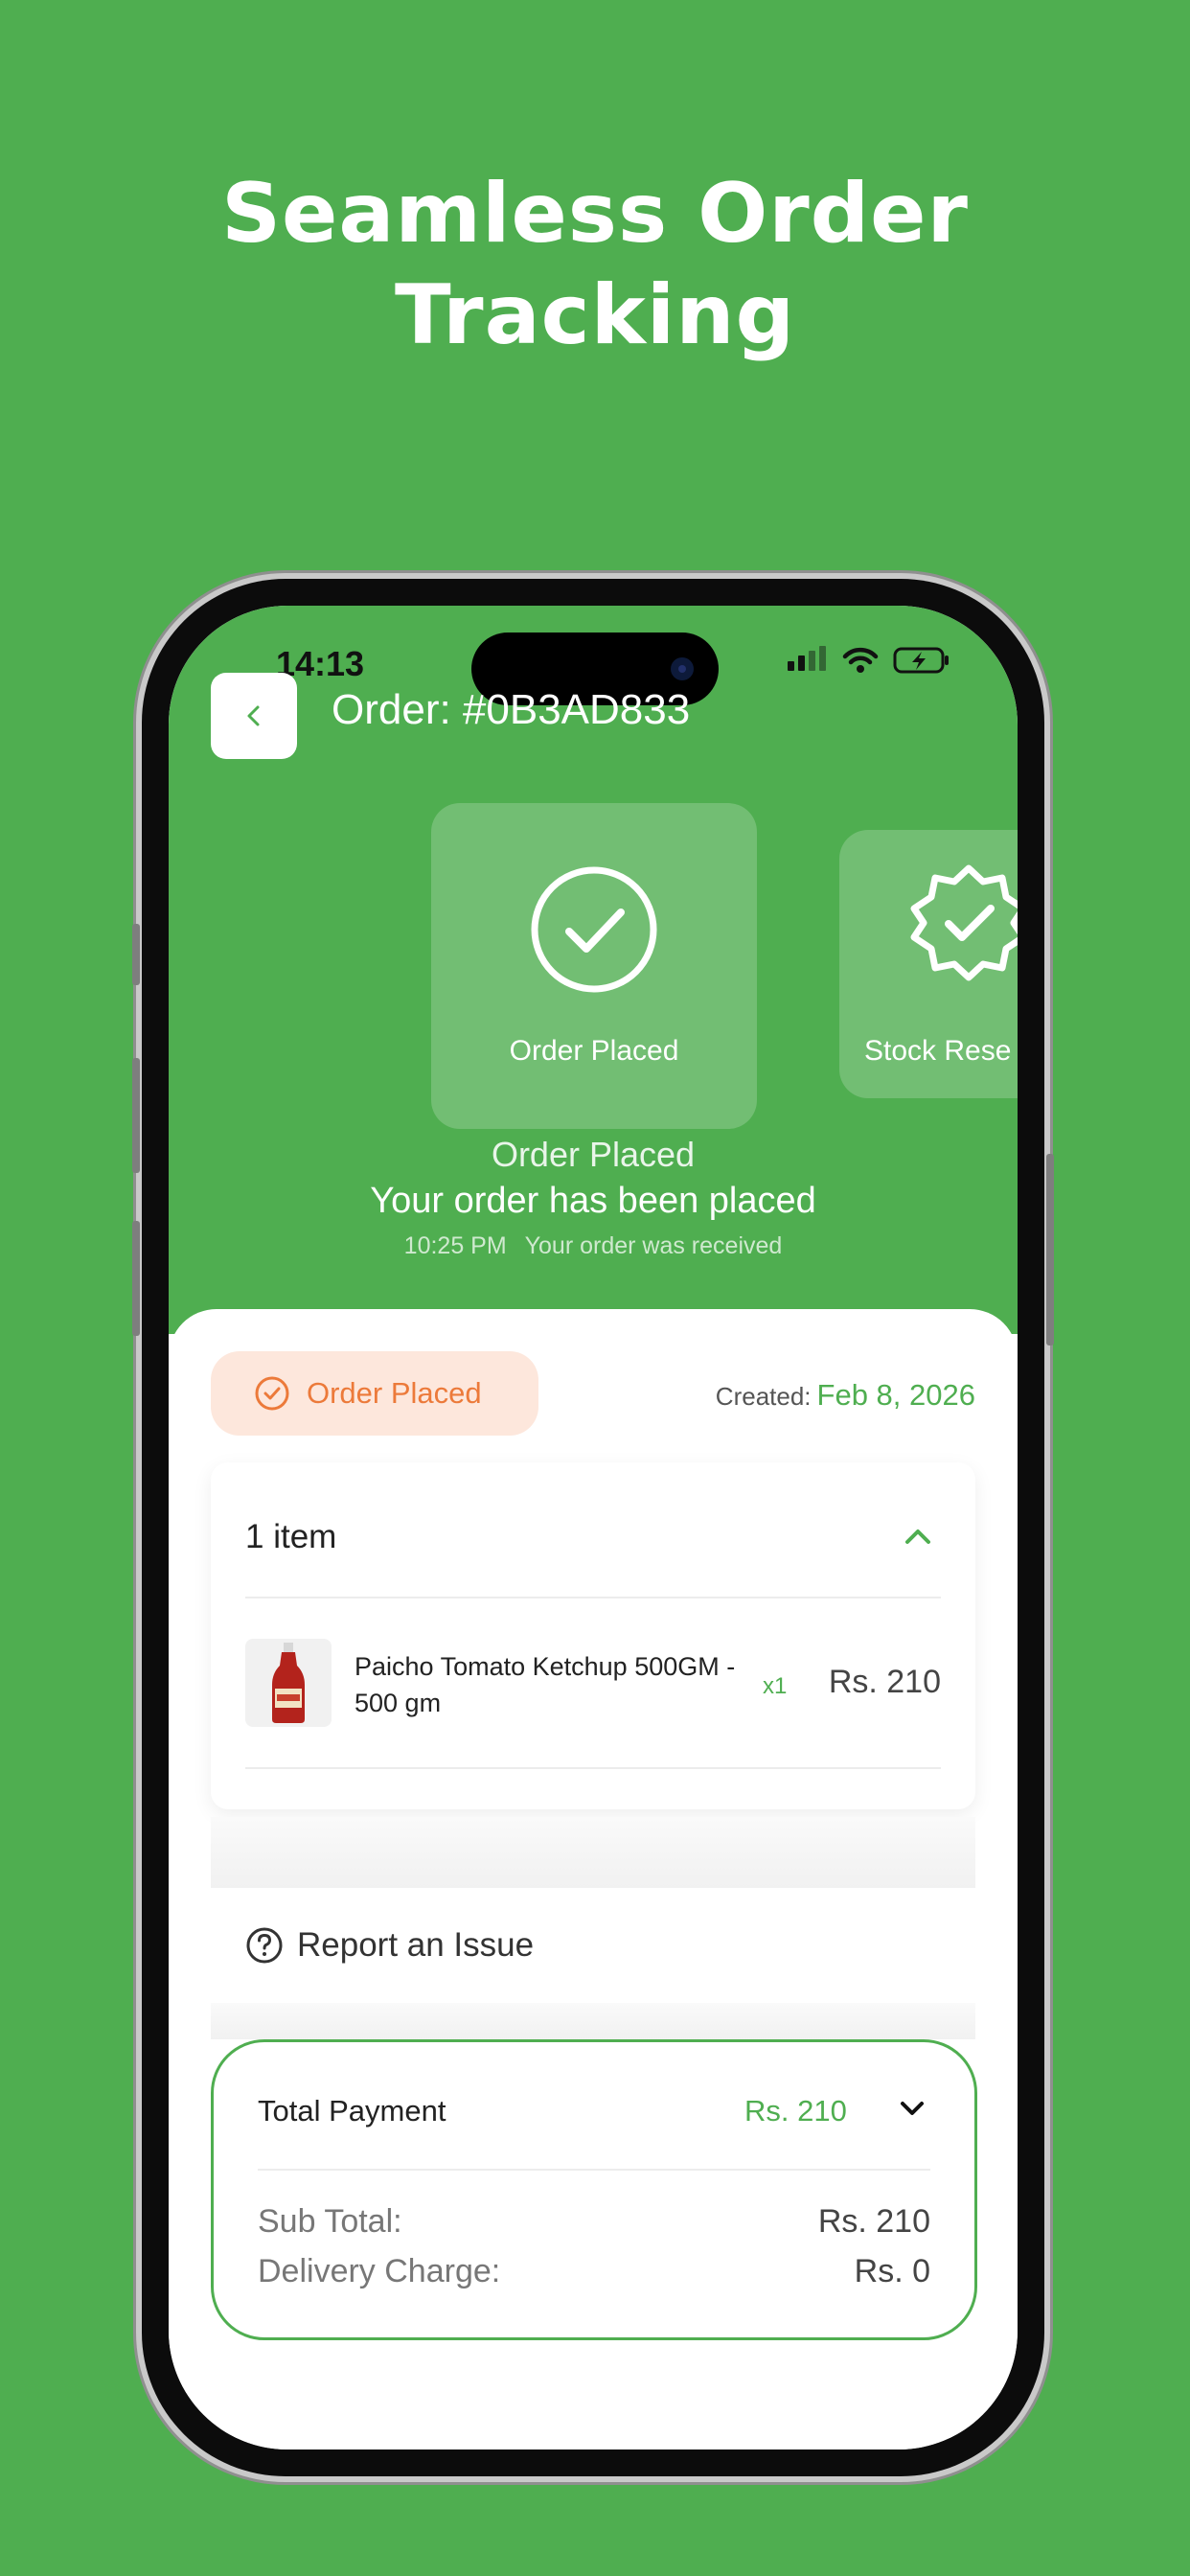 The height and width of the screenshot is (2576, 1190). I want to click on delivery-charge-value: Rs. 0, so click(892, 2271).